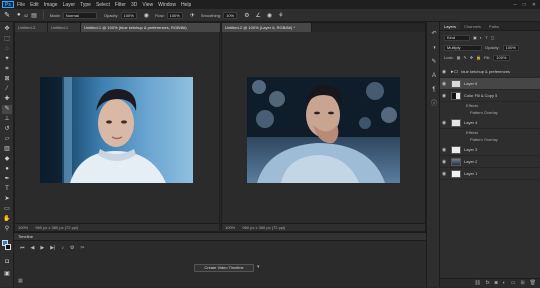 Image resolution: width=540 pixels, height=288 pixels. Describe the element at coordinates (434, 48) in the screenshot. I see `adjust-icon: ◑` at that location.